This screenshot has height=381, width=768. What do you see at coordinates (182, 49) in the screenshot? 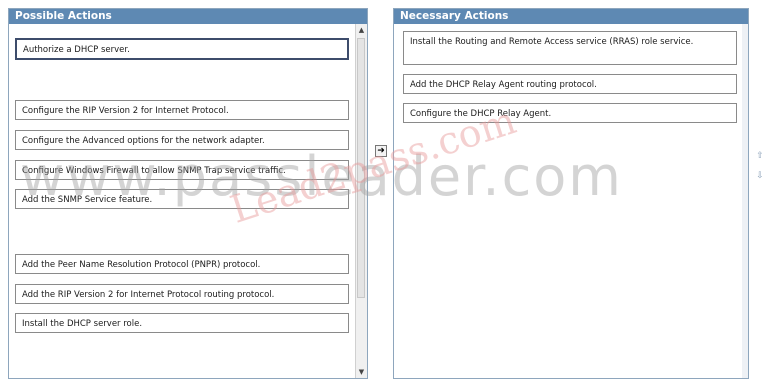
I see `possible-action-item: Authorize a DHCP server.` at bounding box center [182, 49].